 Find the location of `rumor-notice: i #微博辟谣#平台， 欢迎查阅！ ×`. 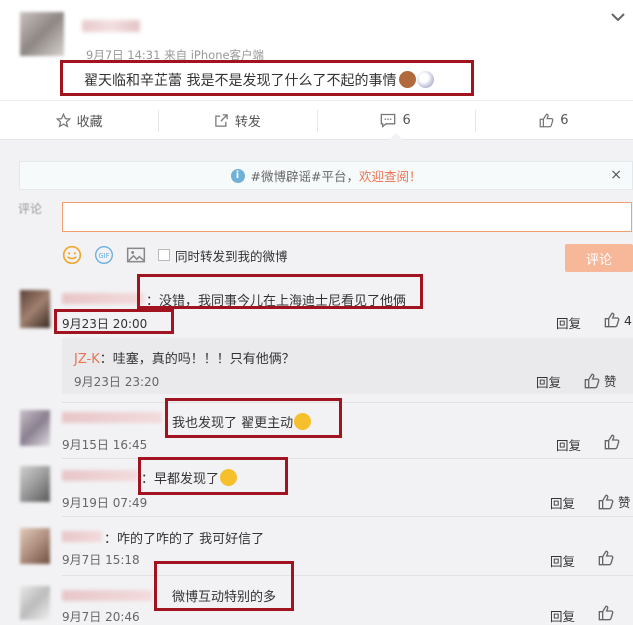

rumor-notice: i #微博辟谣#平台， 欢迎查阅！ × is located at coordinates (326, 175).